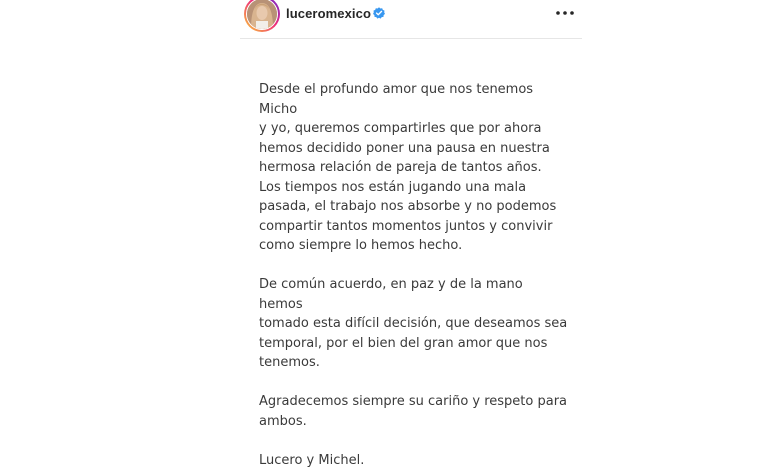 Image resolution: width=768 pixels, height=470 pixels. I want to click on profile-avatar, so click(262, 16).